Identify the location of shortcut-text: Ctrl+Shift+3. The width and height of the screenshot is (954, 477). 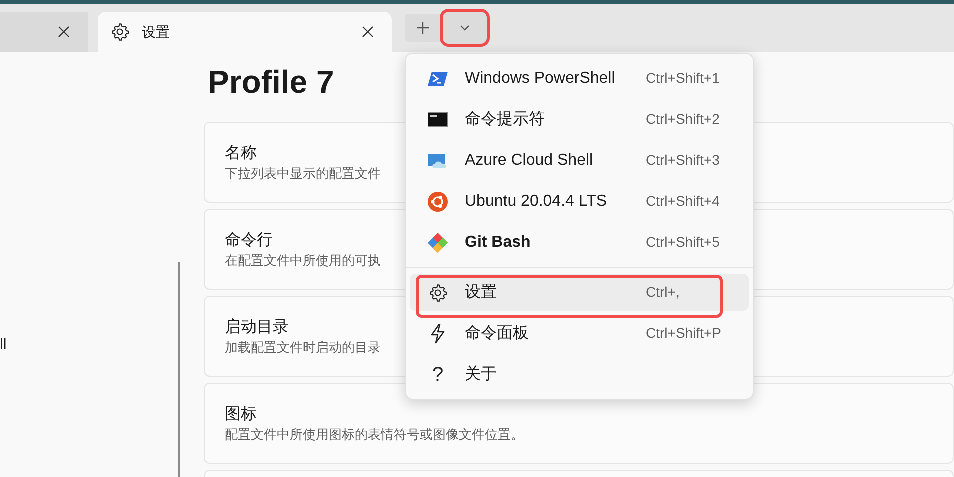
(683, 160).